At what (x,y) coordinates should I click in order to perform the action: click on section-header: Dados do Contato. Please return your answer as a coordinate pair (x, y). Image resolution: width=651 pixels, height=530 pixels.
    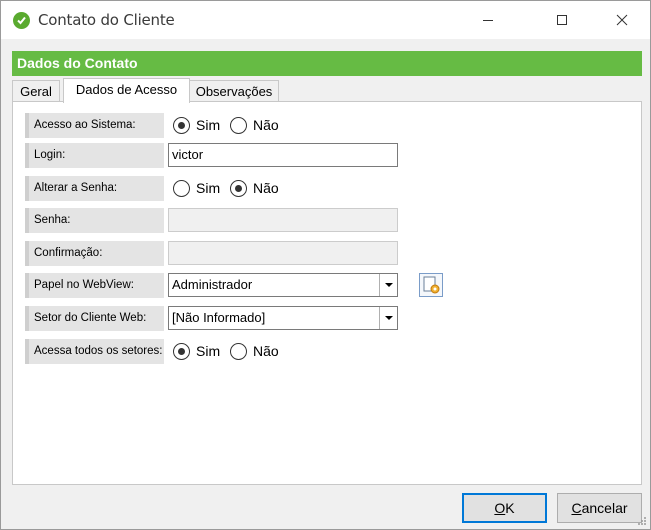
    Looking at the image, I should click on (327, 63).